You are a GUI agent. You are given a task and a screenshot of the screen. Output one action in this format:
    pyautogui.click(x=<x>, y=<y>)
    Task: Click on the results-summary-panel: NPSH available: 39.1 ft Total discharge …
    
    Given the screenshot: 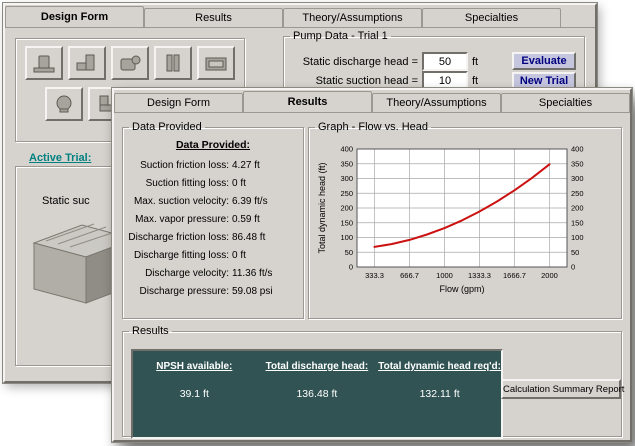 What is the action you would take?
    pyautogui.click(x=317, y=394)
    